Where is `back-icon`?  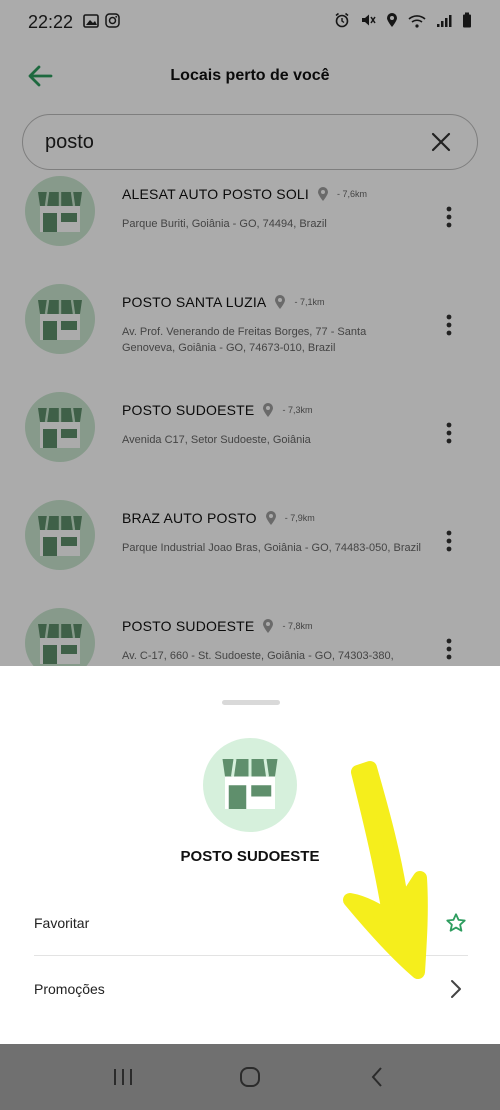
back-icon is located at coordinates (376, 1077).